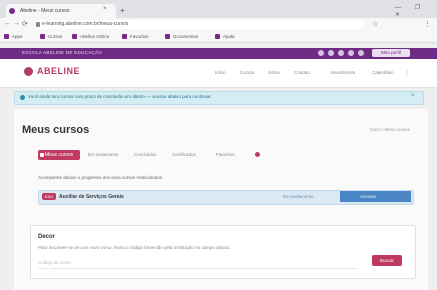 This screenshot has height=290, width=437. I want to click on bookmark-item: Abeline Online, so click(90, 36).